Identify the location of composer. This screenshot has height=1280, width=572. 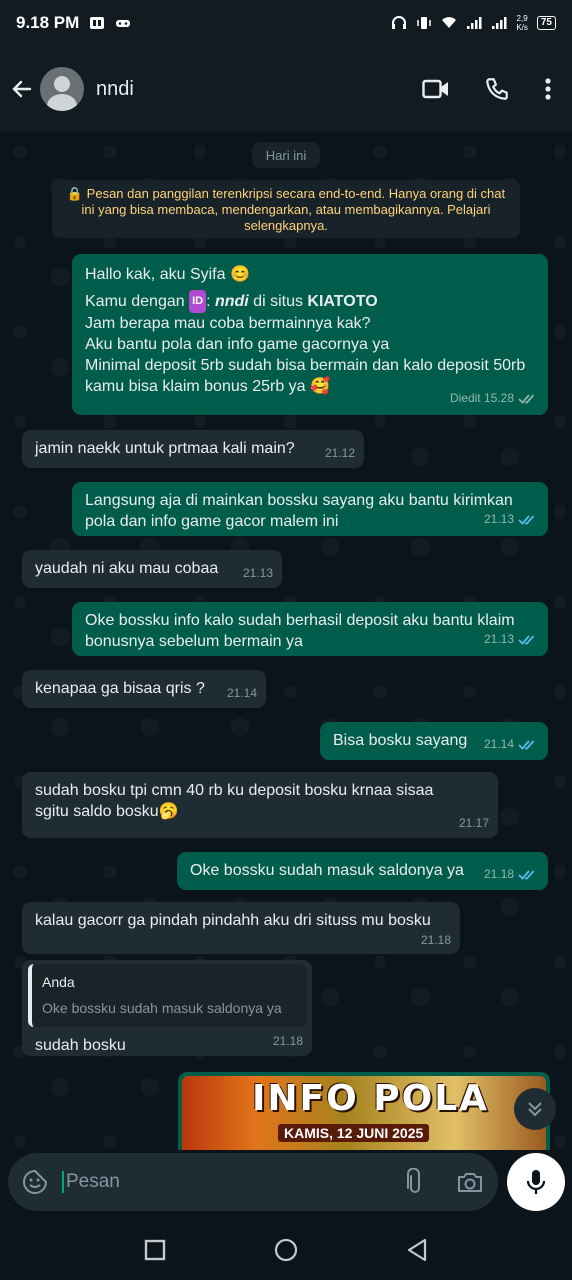
(286, 1185).